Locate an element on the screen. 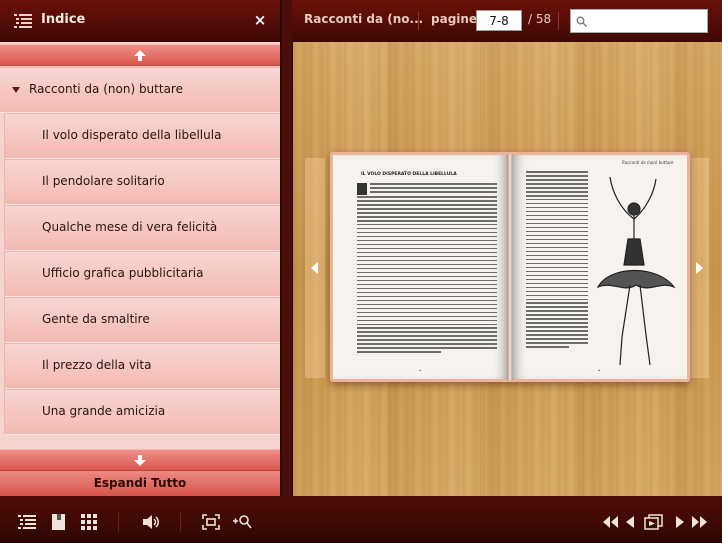 This screenshot has height=543, width=722. chevron-left-icon is located at coordinates (314, 268).